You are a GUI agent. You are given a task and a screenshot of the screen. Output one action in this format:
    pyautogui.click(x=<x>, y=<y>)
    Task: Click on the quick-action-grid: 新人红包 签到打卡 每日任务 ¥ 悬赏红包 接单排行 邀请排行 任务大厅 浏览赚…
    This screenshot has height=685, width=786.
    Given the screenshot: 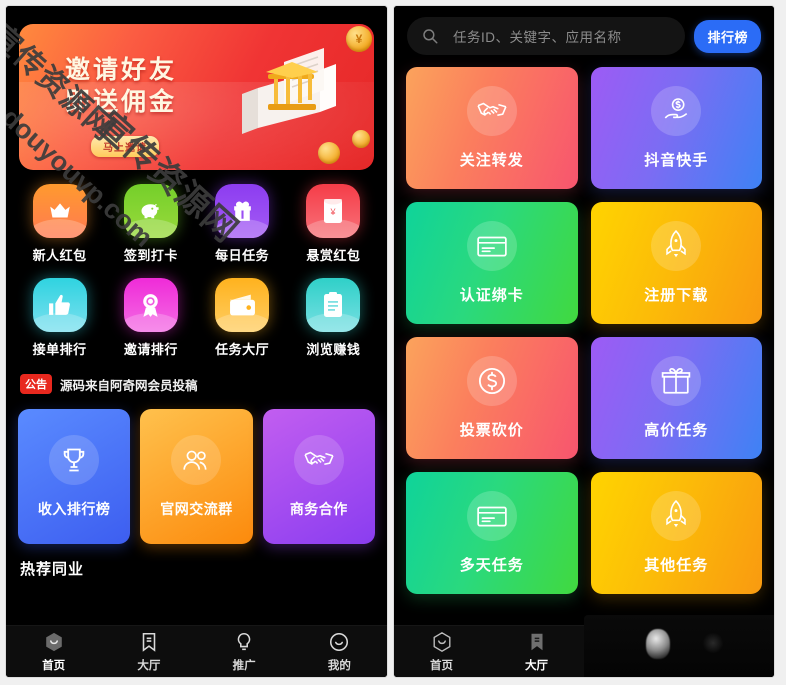 What is the action you would take?
    pyautogui.click(x=196, y=271)
    